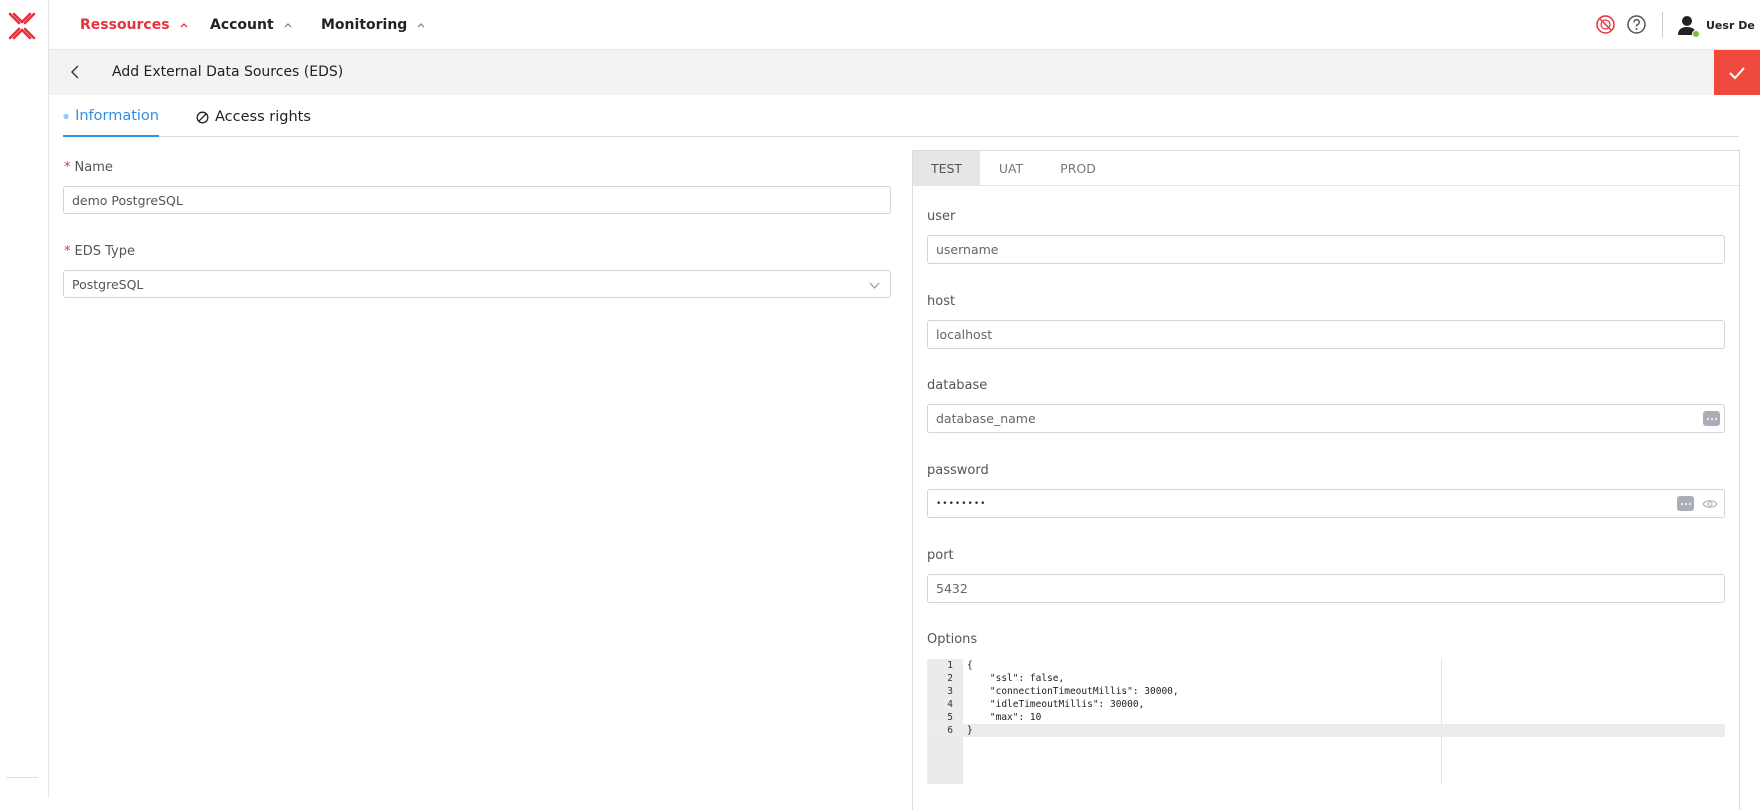 The image size is (1760, 810). Describe the element at coordinates (950, 717) in the screenshot. I see `line-number: 5` at that location.